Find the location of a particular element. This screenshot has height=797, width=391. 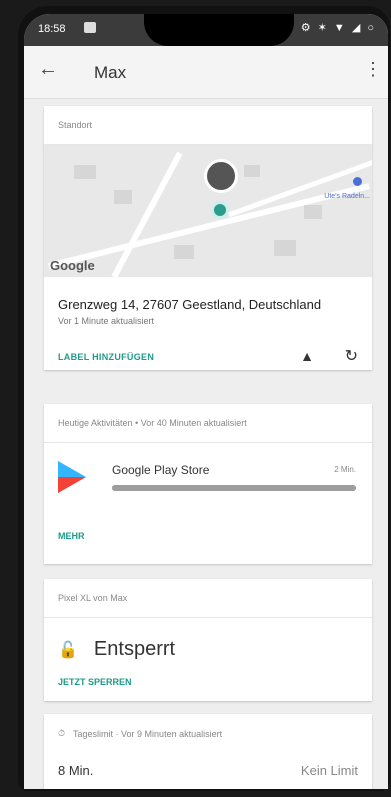

location-map: Ute's Radeln... Google is located at coordinates (208, 211).